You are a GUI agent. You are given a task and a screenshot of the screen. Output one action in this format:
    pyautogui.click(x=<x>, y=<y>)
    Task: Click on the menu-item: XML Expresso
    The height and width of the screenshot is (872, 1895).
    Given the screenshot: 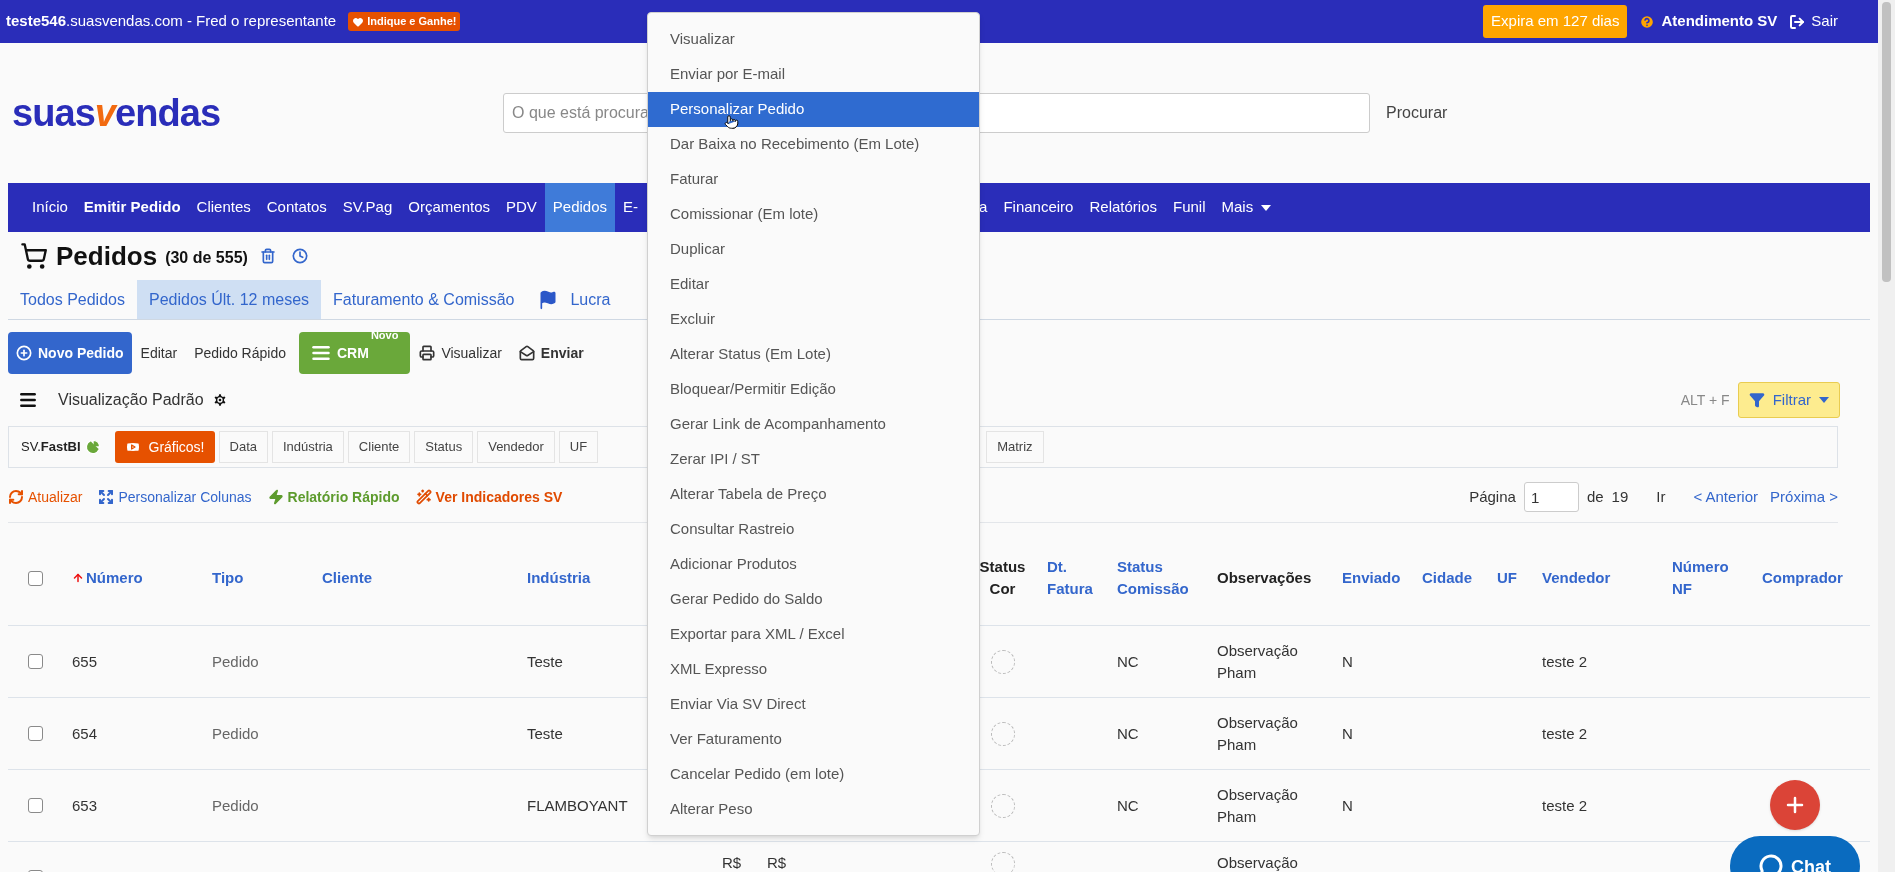 What is the action you would take?
    pyautogui.click(x=813, y=669)
    